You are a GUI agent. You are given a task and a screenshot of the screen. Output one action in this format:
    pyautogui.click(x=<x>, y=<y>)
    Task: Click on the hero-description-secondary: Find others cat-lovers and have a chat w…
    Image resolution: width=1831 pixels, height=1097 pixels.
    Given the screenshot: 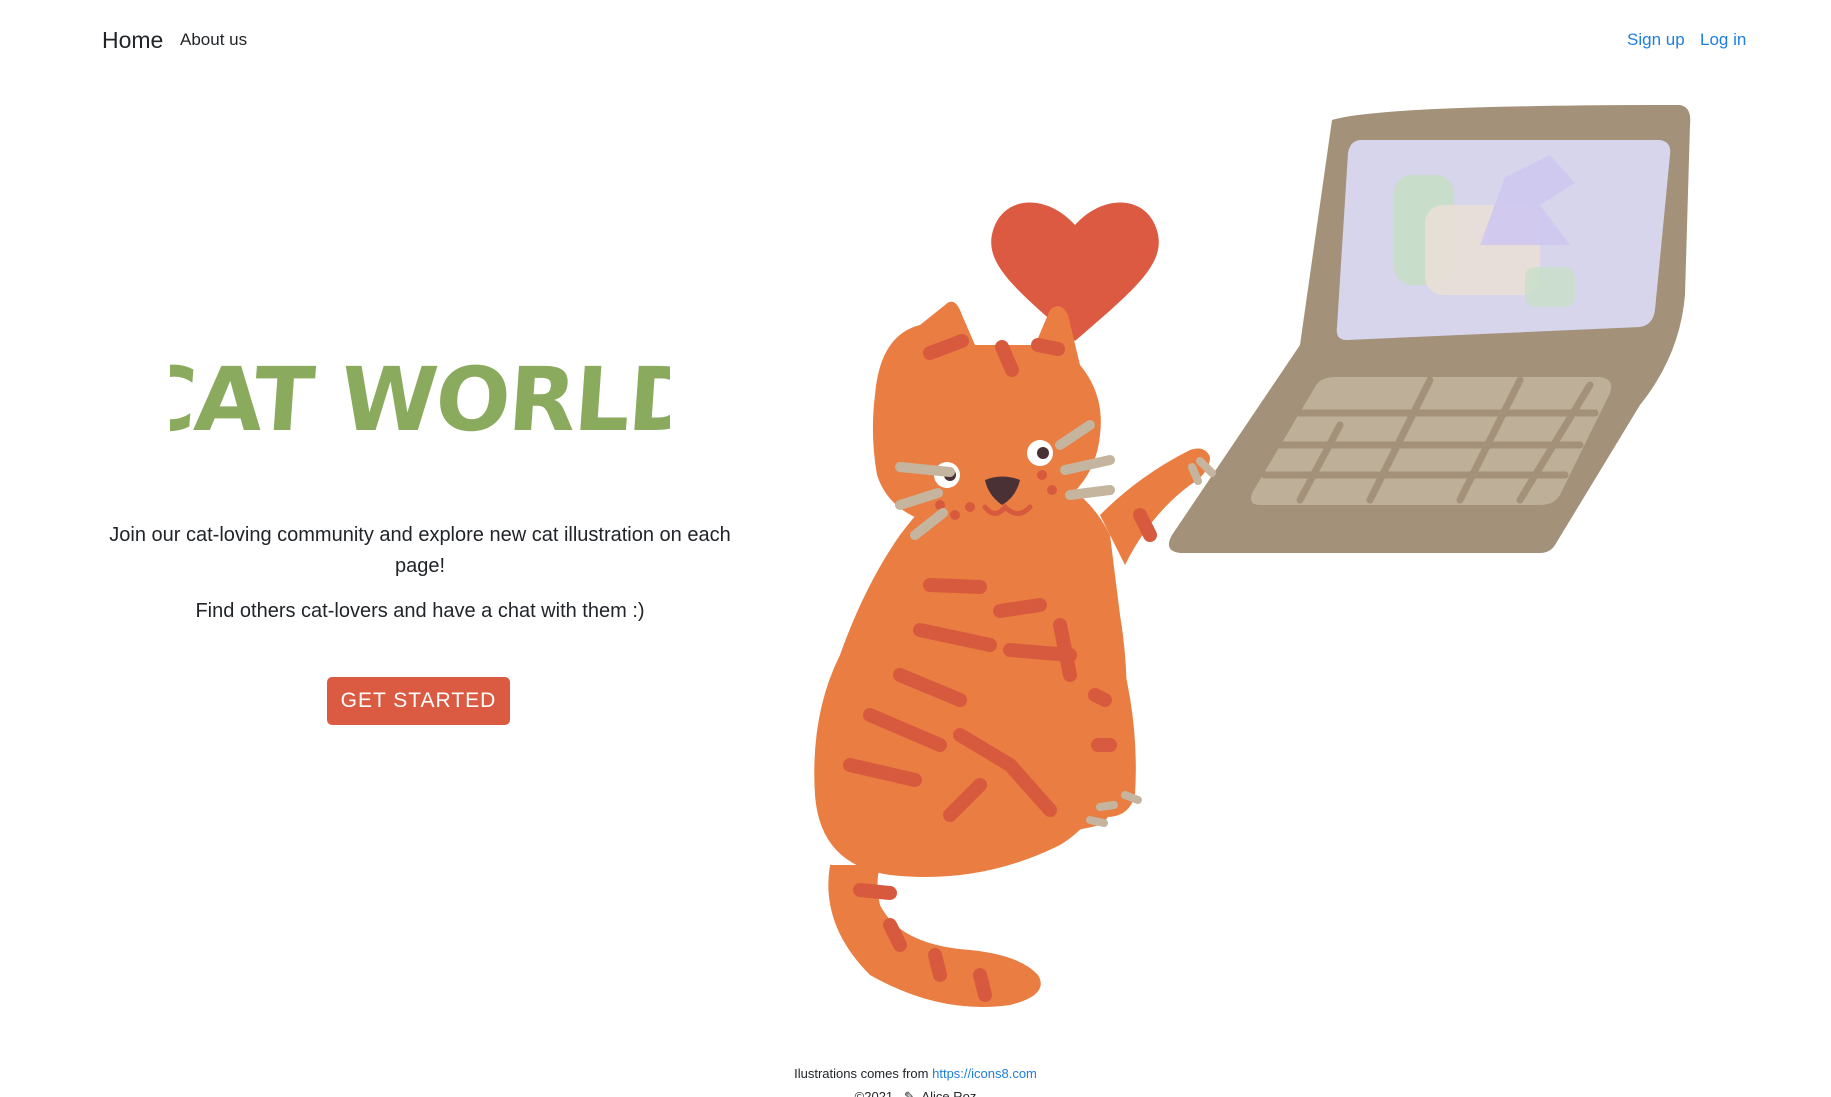 What is the action you would take?
    pyautogui.click(x=420, y=611)
    